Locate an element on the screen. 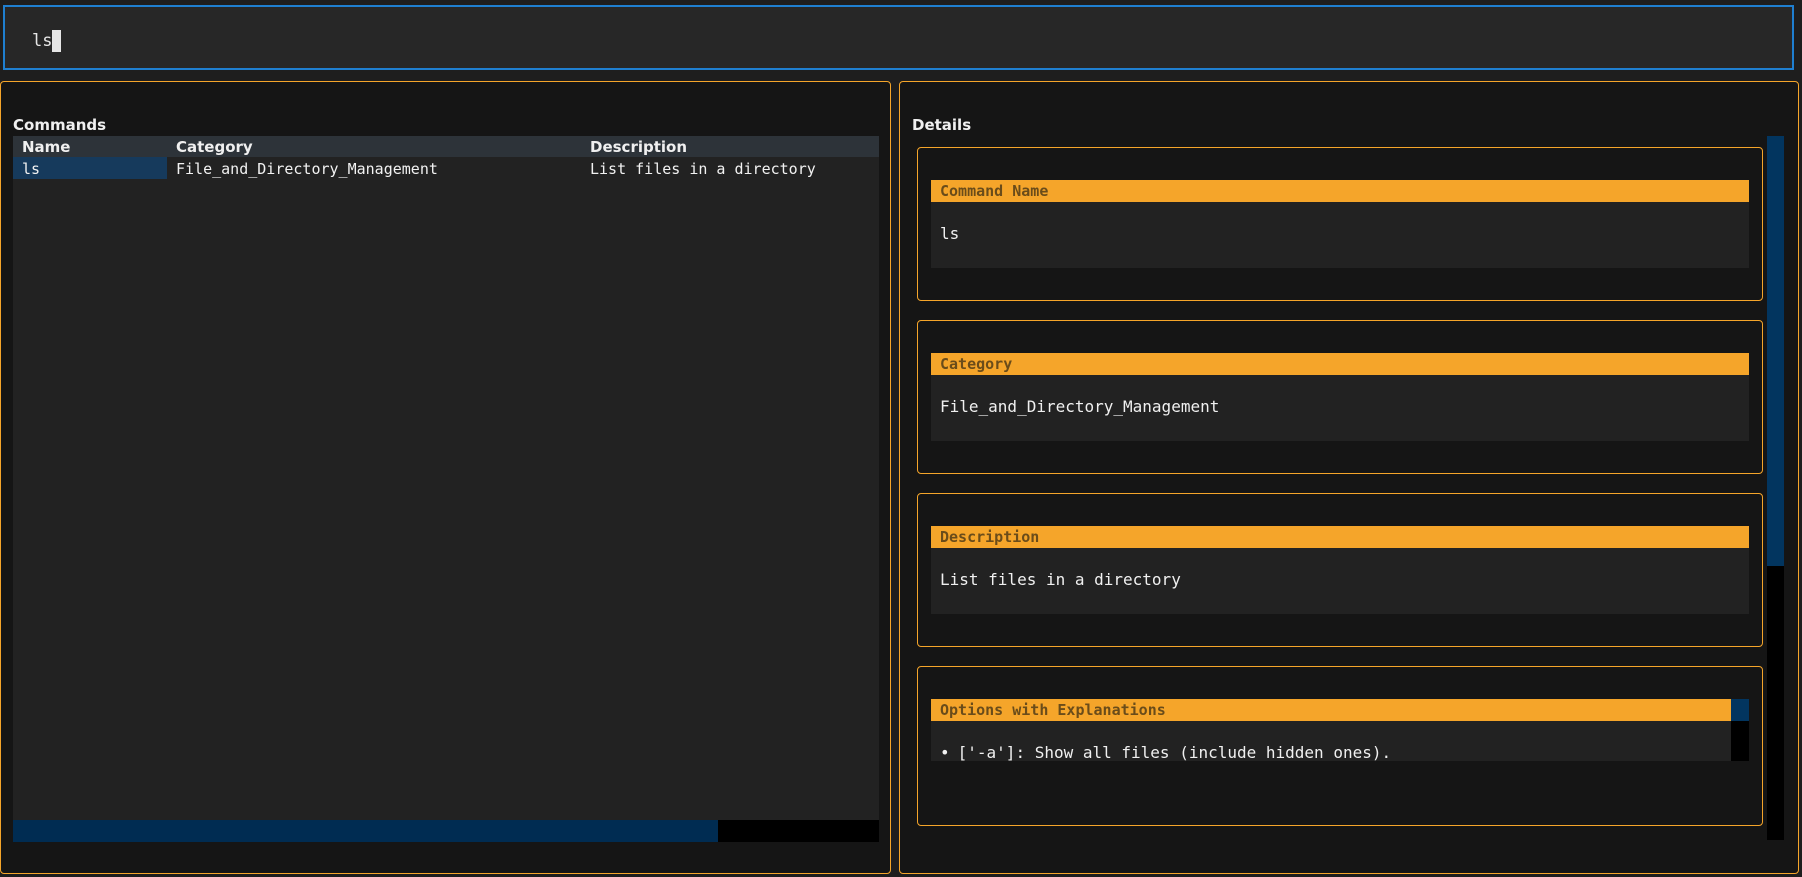 Image resolution: width=1802 pixels, height=877 pixels. description-value: List files in a directory is located at coordinates (1340, 581).